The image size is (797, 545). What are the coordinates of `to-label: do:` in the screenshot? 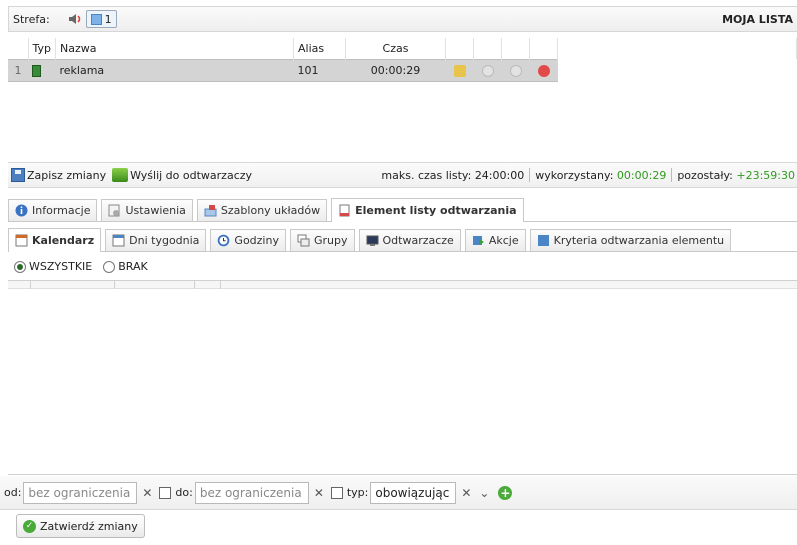 It's located at (184, 492).